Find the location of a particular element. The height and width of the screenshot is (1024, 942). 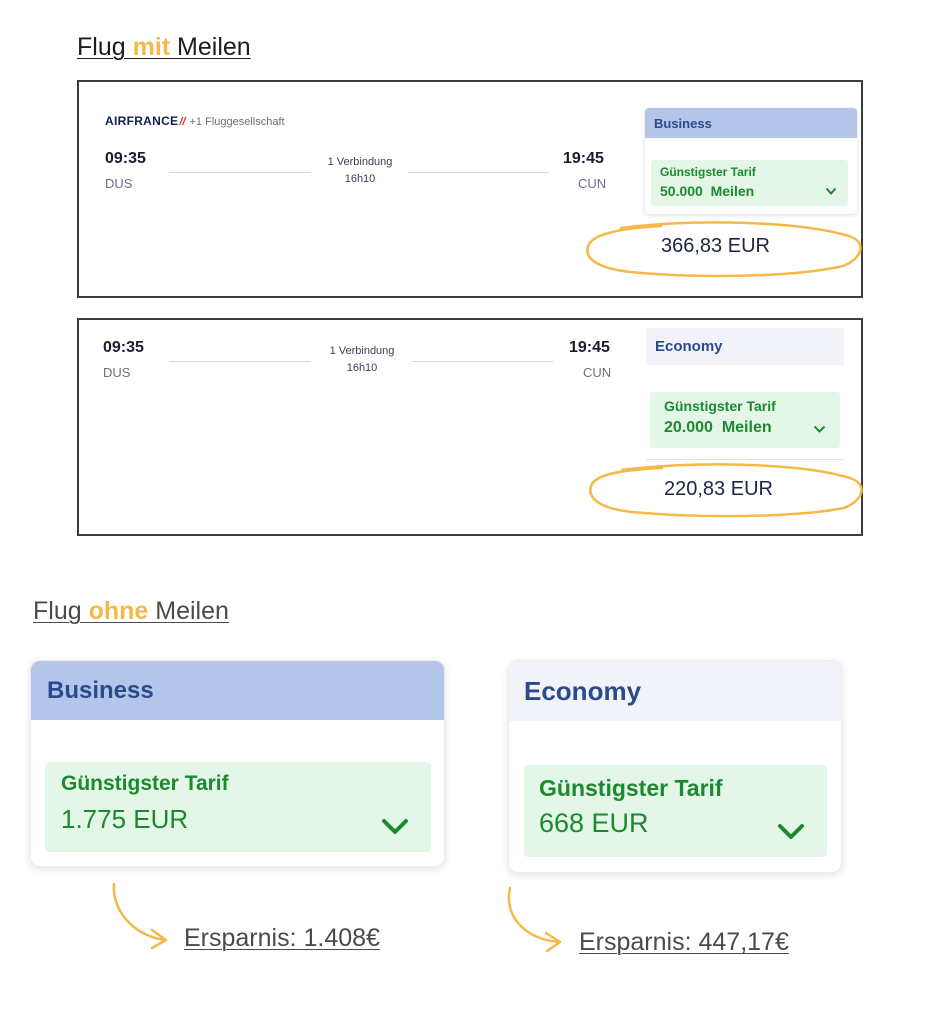

cheapest-fare-box: Günstigster Tarif 1.775 EUR is located at coordinates (238, 807).